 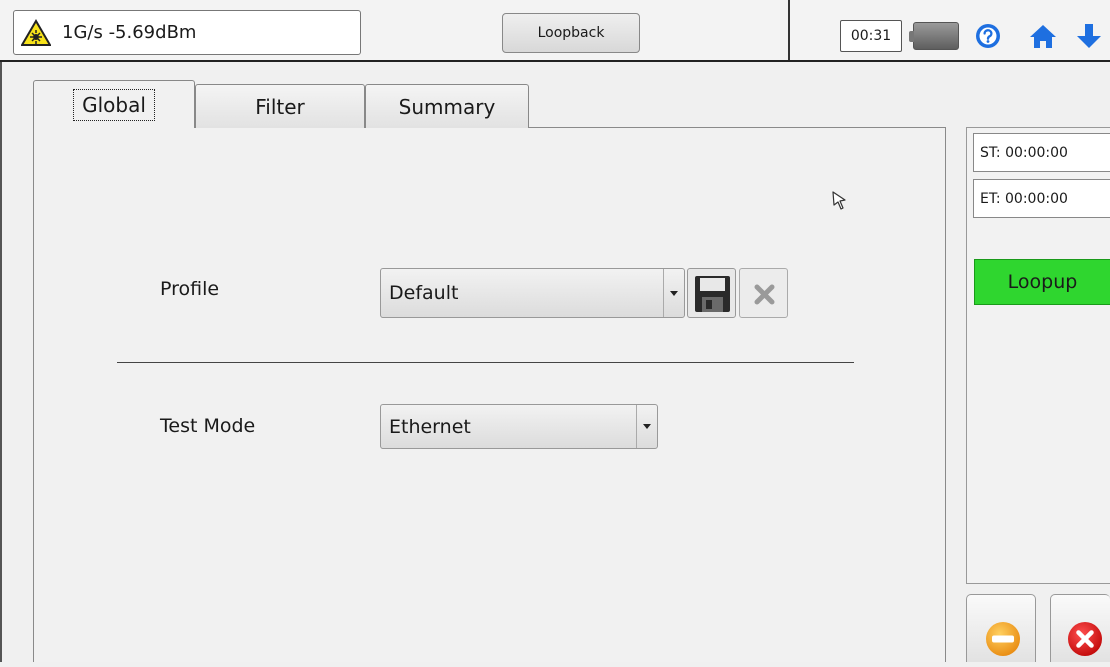 I want to click on test-mode-select: Ethernet, so click(x=519, y=426).